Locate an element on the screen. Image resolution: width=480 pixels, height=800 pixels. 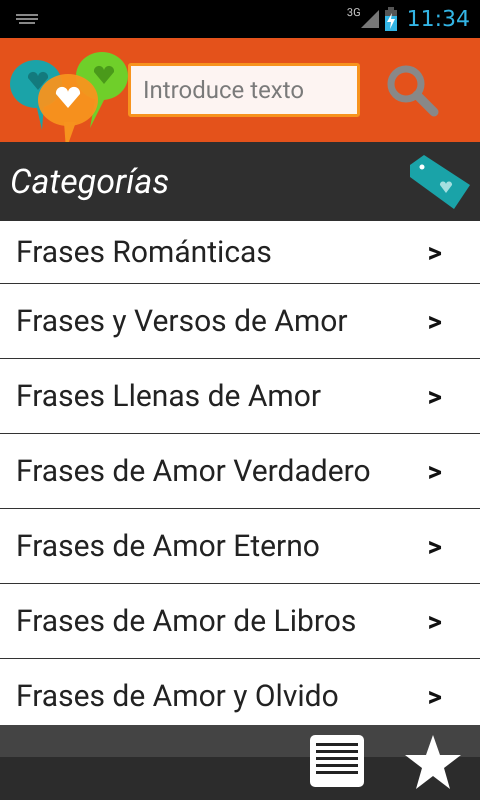
battery-charging-icon is located at coordinates (390, 19).